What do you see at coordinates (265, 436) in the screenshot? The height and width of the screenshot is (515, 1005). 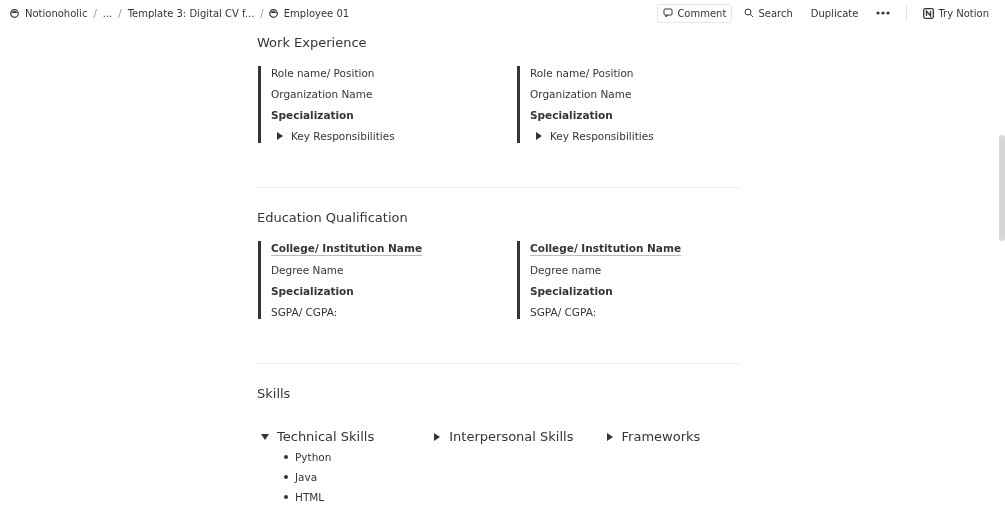 I see `caret-down-icon` at bounding box center [265, 436].